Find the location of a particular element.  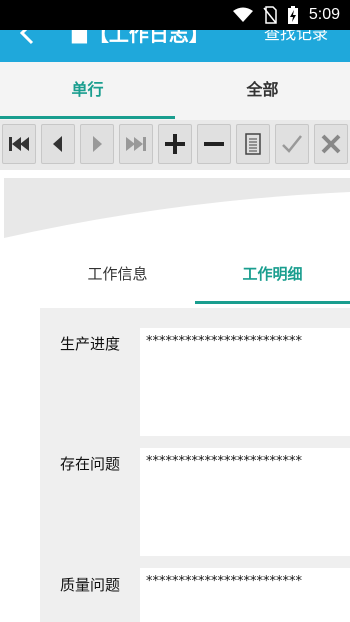

cancel-icon is located at coordinates (331, 144).